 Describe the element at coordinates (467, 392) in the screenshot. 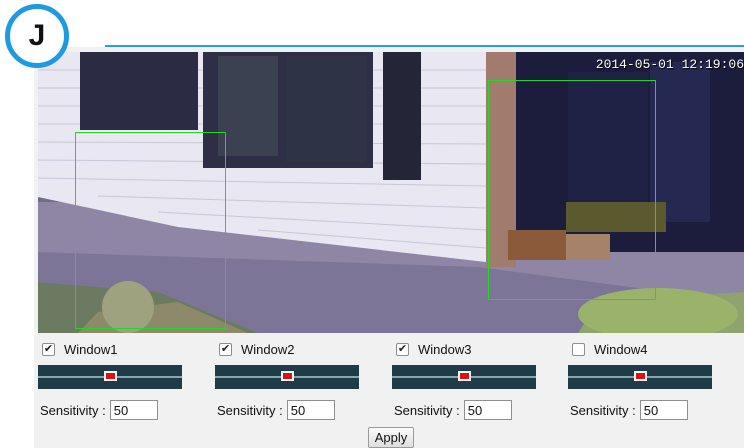

I see `window3-control: ✔ Window3 Sensitivity :` at that location.